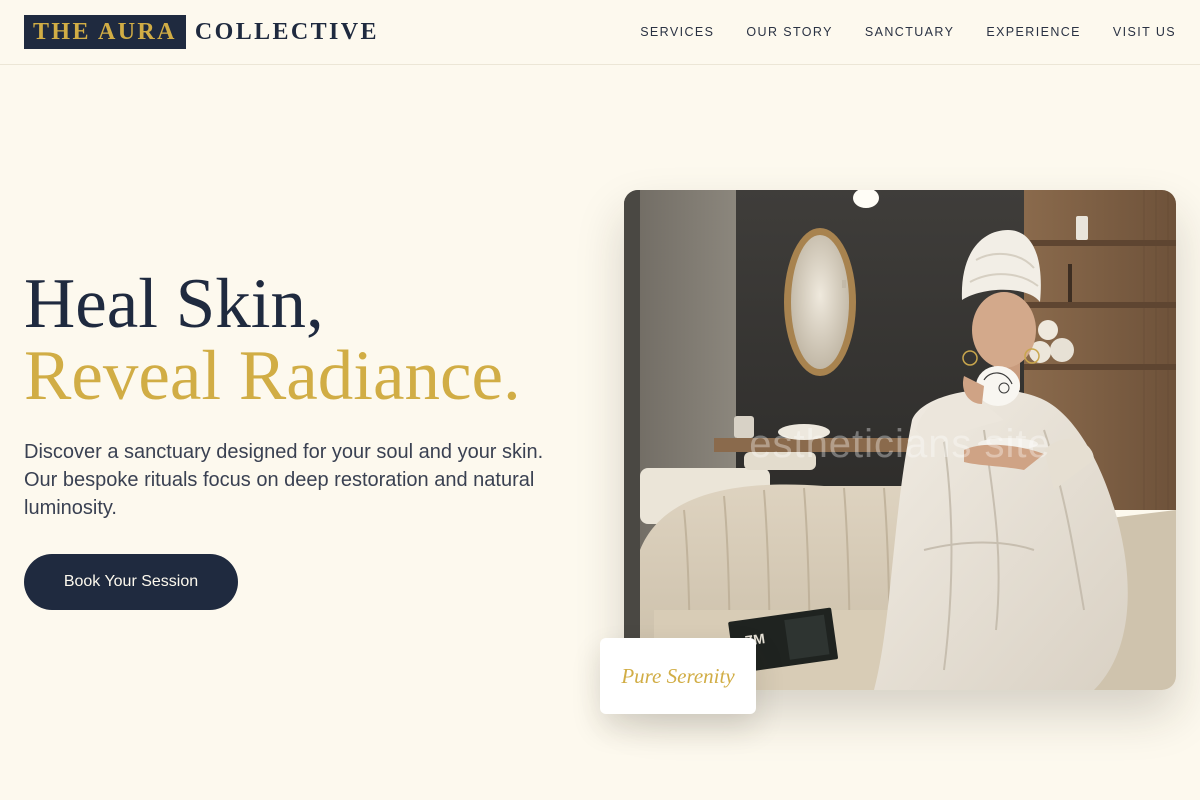 The height and width of the screenshot is (800, 1200). I want to click on pure-serenity-badge: Pure Serenity, so click(678, 676).